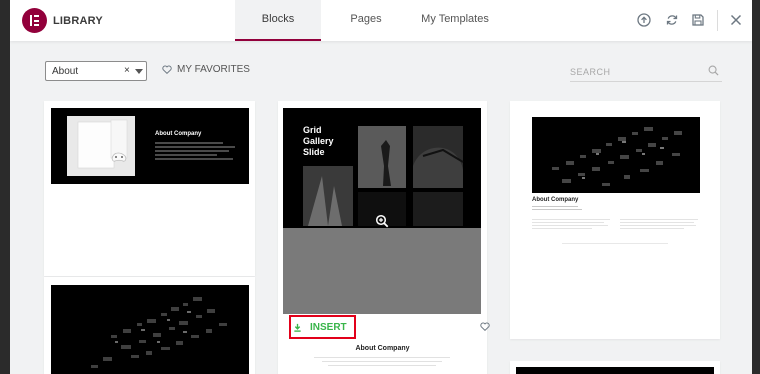 The height and width of the screenshot is (374, 760). What do you see at coordinates (101, 146) in the screenshot?
I see `console-product-image` at bounding box center [101, 146].